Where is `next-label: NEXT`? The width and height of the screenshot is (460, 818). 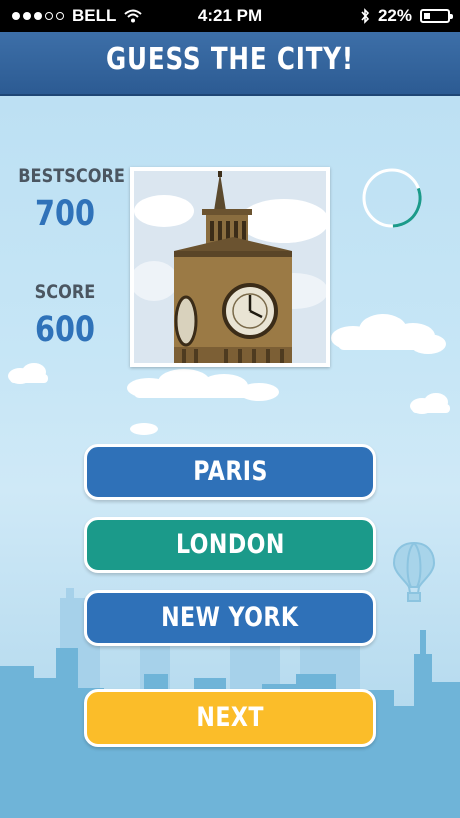 next-label: NEXT is located at coordinates (230, 717).